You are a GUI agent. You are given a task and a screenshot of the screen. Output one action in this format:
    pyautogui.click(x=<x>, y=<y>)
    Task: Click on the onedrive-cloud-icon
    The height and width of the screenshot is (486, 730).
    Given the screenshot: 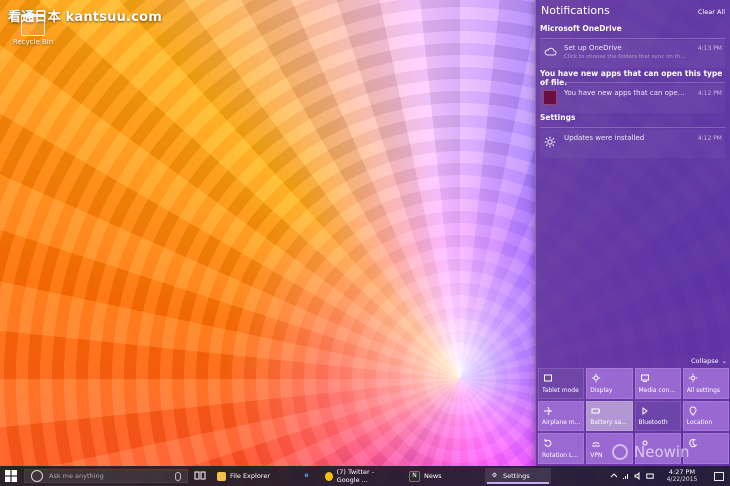 What is the action you would take?
    pyautogui.click(x=550, y=52)
    